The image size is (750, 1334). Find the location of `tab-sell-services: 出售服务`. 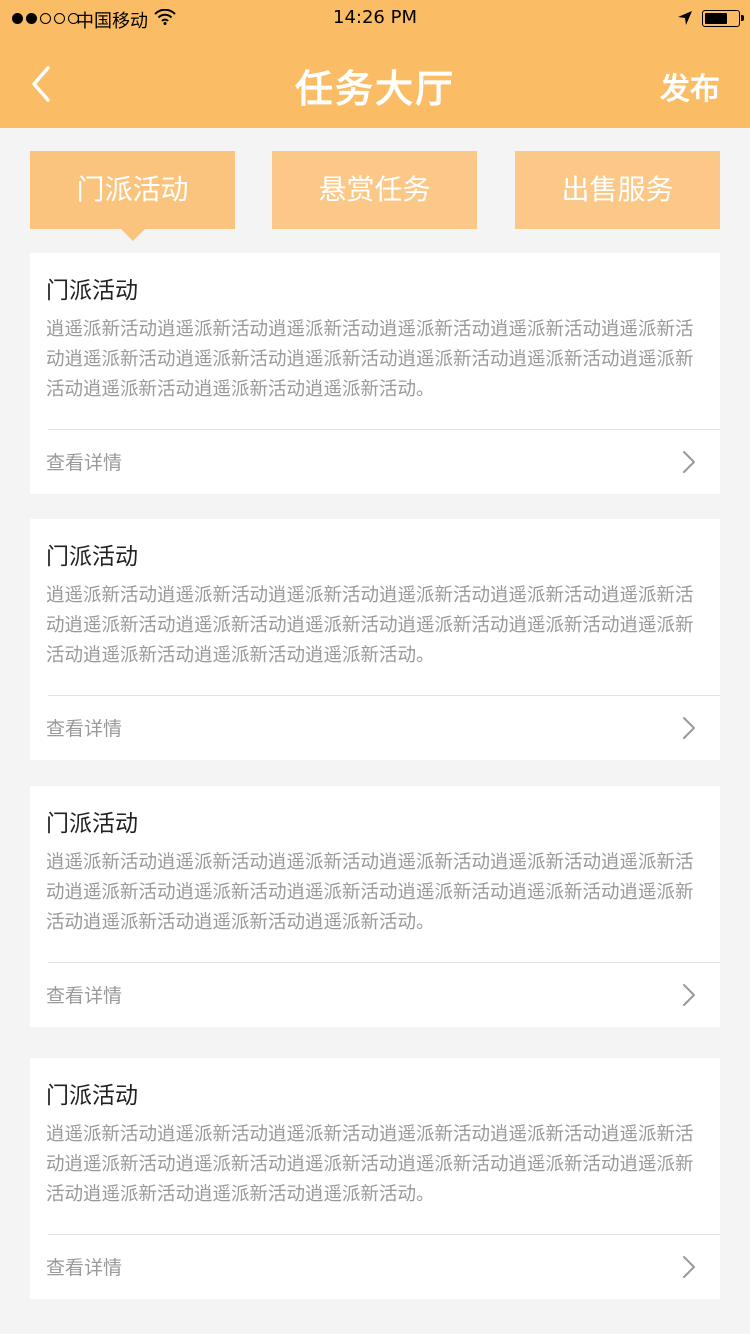

tab-sell-services: 出售服务 is located at coordinates (617, 190).